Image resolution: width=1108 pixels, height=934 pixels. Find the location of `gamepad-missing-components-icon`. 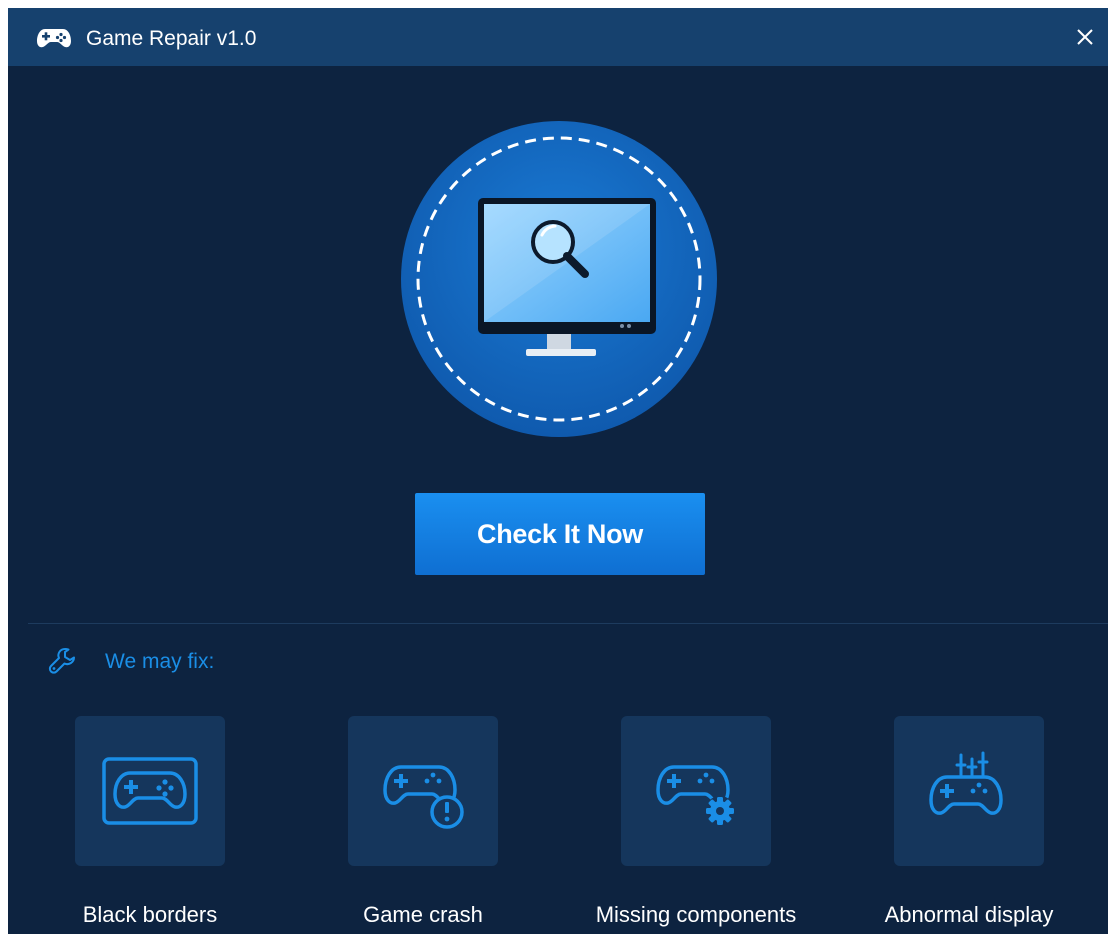

gamepad-missing-components-icon is located at coordinates (695, 795).